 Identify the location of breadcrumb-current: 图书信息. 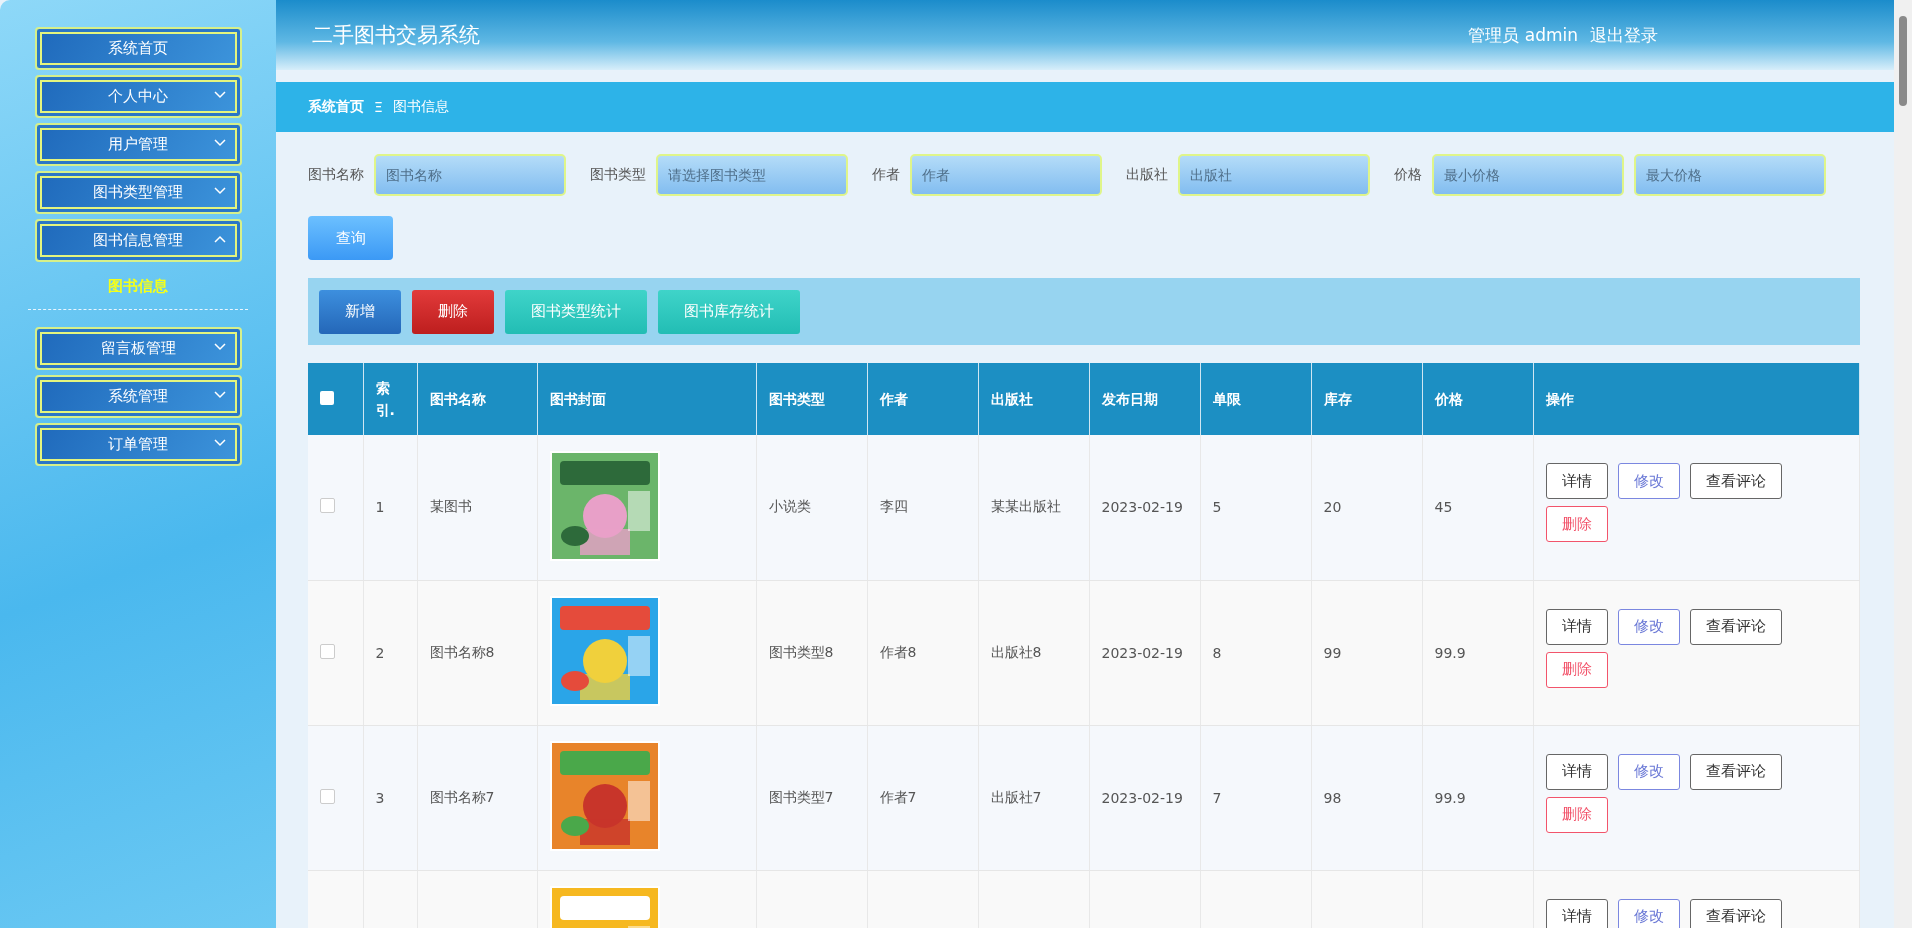
(420, 107).